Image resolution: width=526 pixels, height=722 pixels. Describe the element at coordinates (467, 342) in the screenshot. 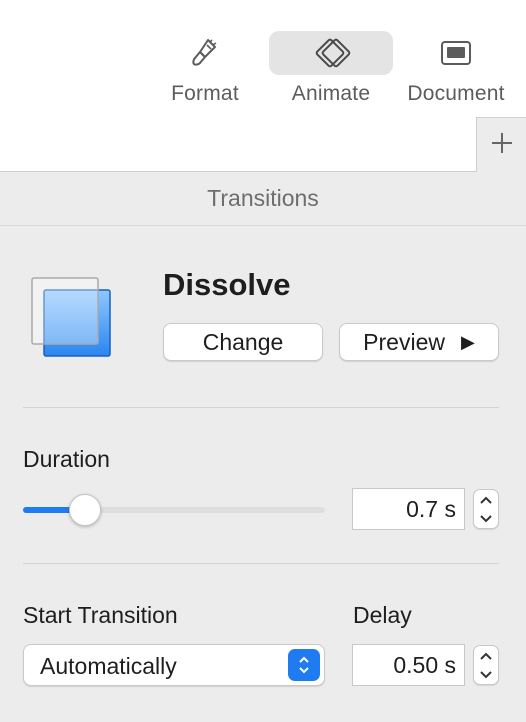

I see `play-triangle-icon: ▶` at that location.